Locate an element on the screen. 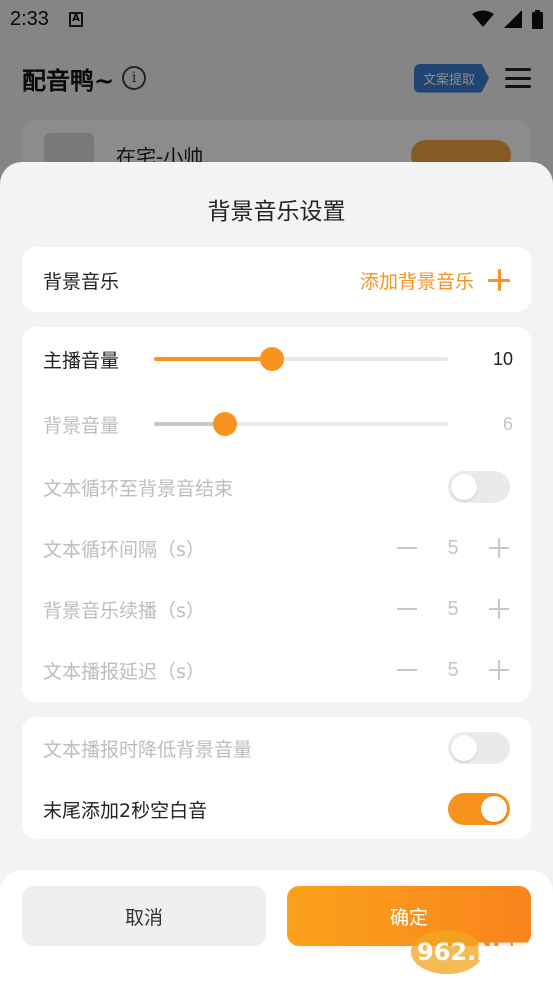 Image resolution: width=553 pixels, height=983 pixels. broadcast-delay-value: 5 is located at coordinates (453, 669).